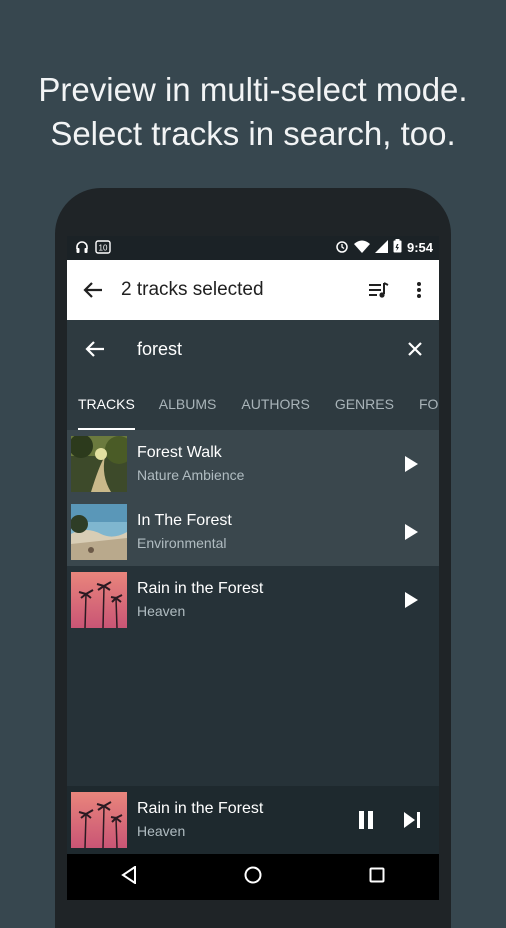 The height and width of the screenshot is (928, 506). What do you see at coordinates (253, 248) in the screenshot?
I see `status-bar: 10 9:54` at bounding box center [253, 248].